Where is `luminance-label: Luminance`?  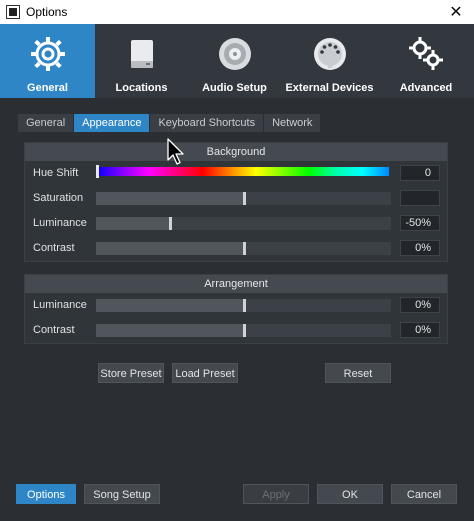 luminance-label: Luminance is located at coordinates (60, 223).